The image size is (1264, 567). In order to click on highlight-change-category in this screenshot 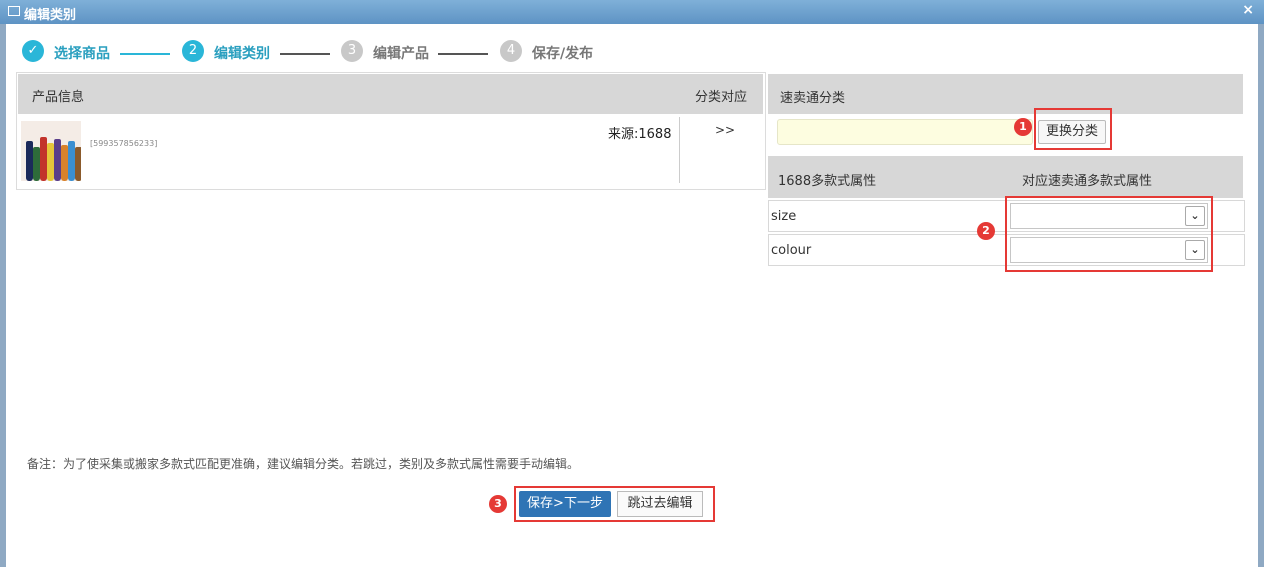, I will do `click(1073, 129)`.